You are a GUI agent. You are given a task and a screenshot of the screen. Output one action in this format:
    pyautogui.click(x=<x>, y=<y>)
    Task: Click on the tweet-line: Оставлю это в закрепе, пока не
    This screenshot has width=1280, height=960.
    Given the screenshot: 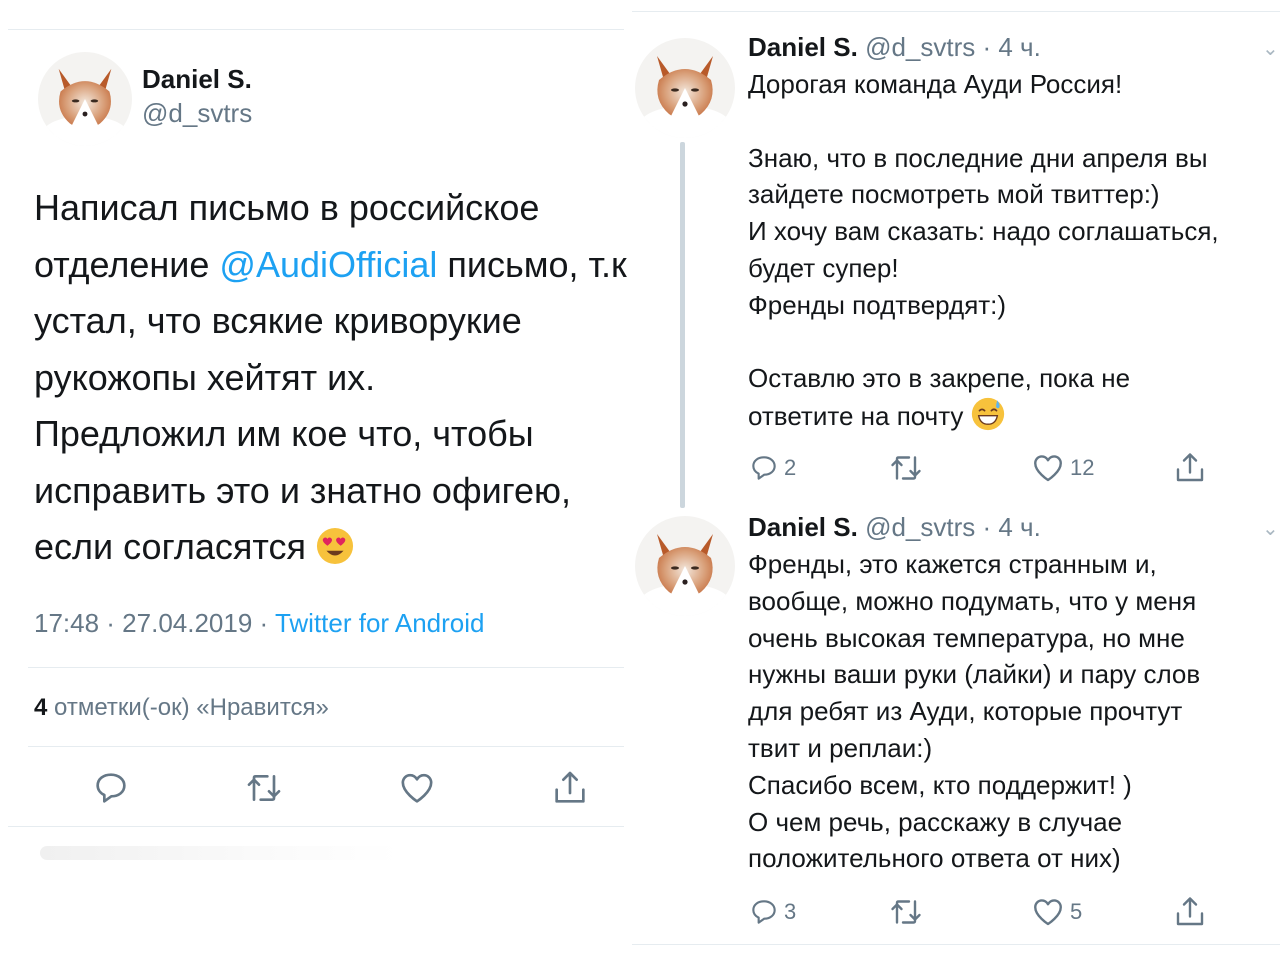 What is the action you would take?
    pyautogui.click(x=939, y=378)
    